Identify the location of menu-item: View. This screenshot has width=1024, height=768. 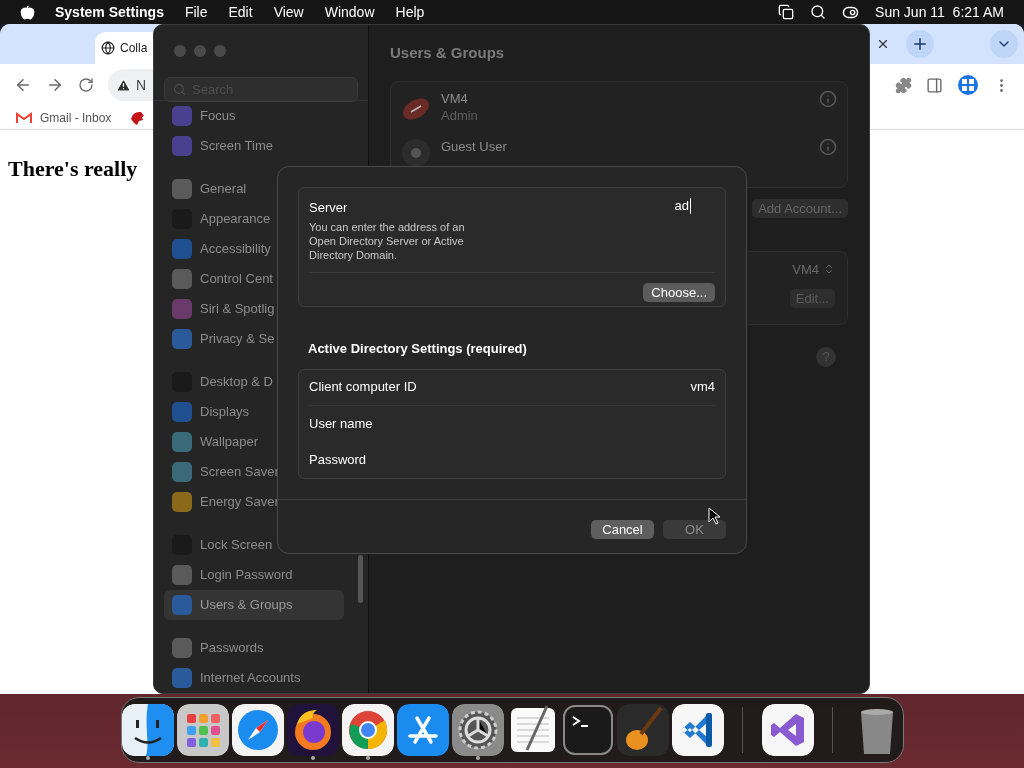
(288, 12).